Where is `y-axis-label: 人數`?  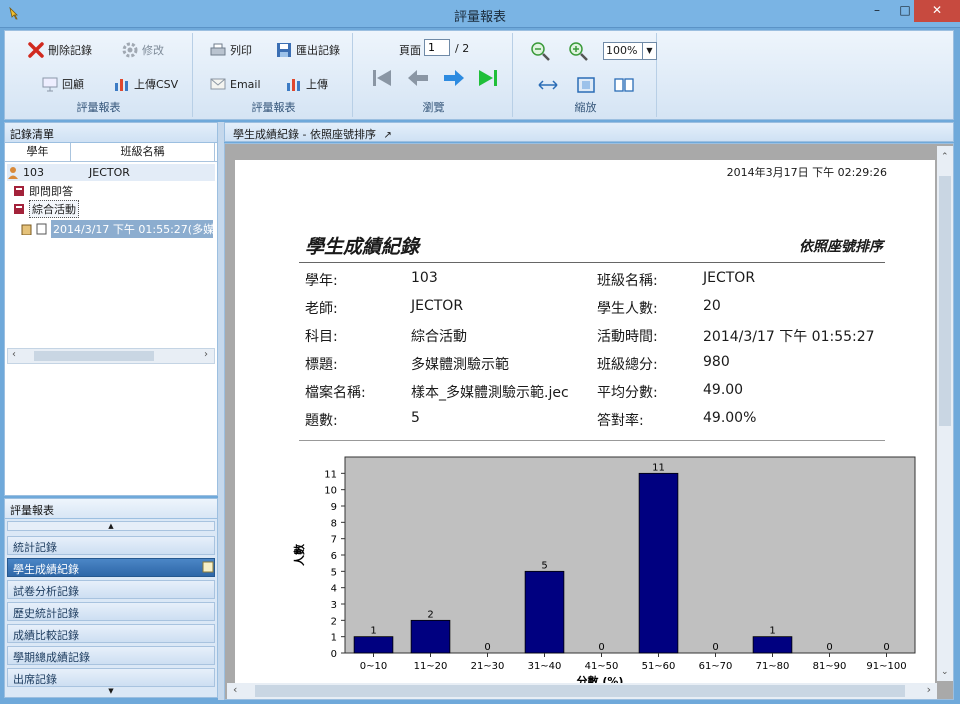 y-axis-label: 人數 is located at coordinates (299, 555).